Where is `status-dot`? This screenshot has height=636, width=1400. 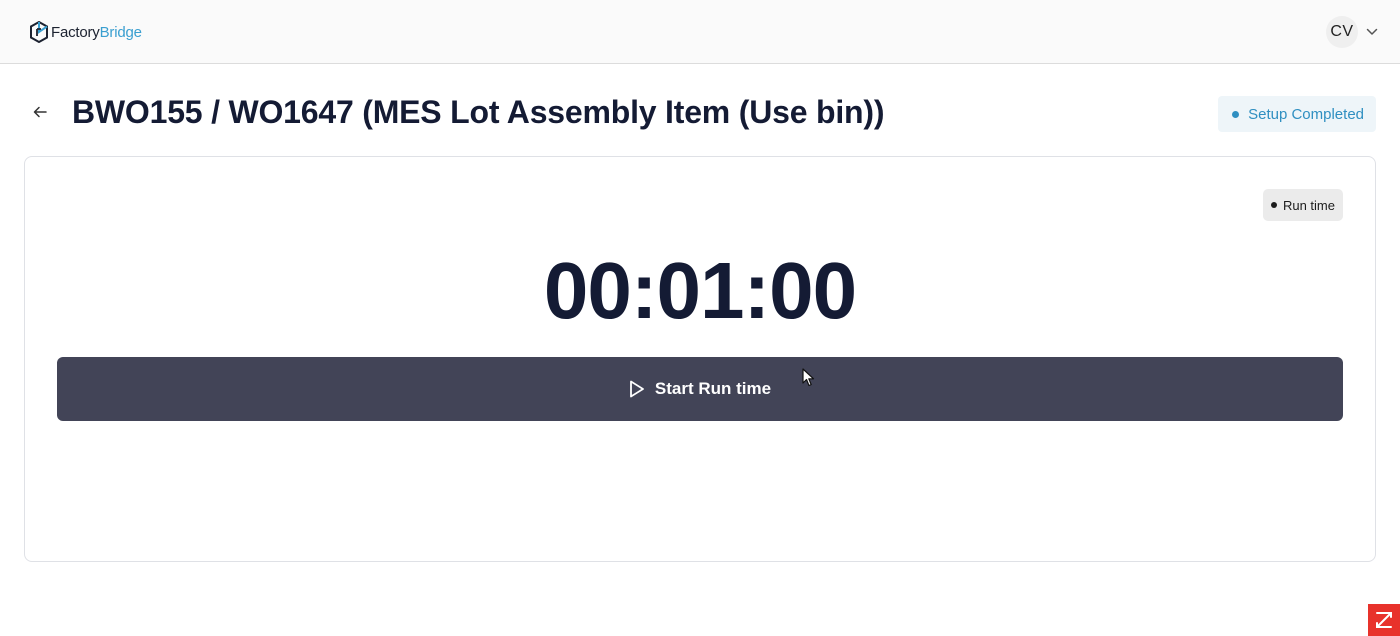 status-dot is located at coordinates (1236, 114).